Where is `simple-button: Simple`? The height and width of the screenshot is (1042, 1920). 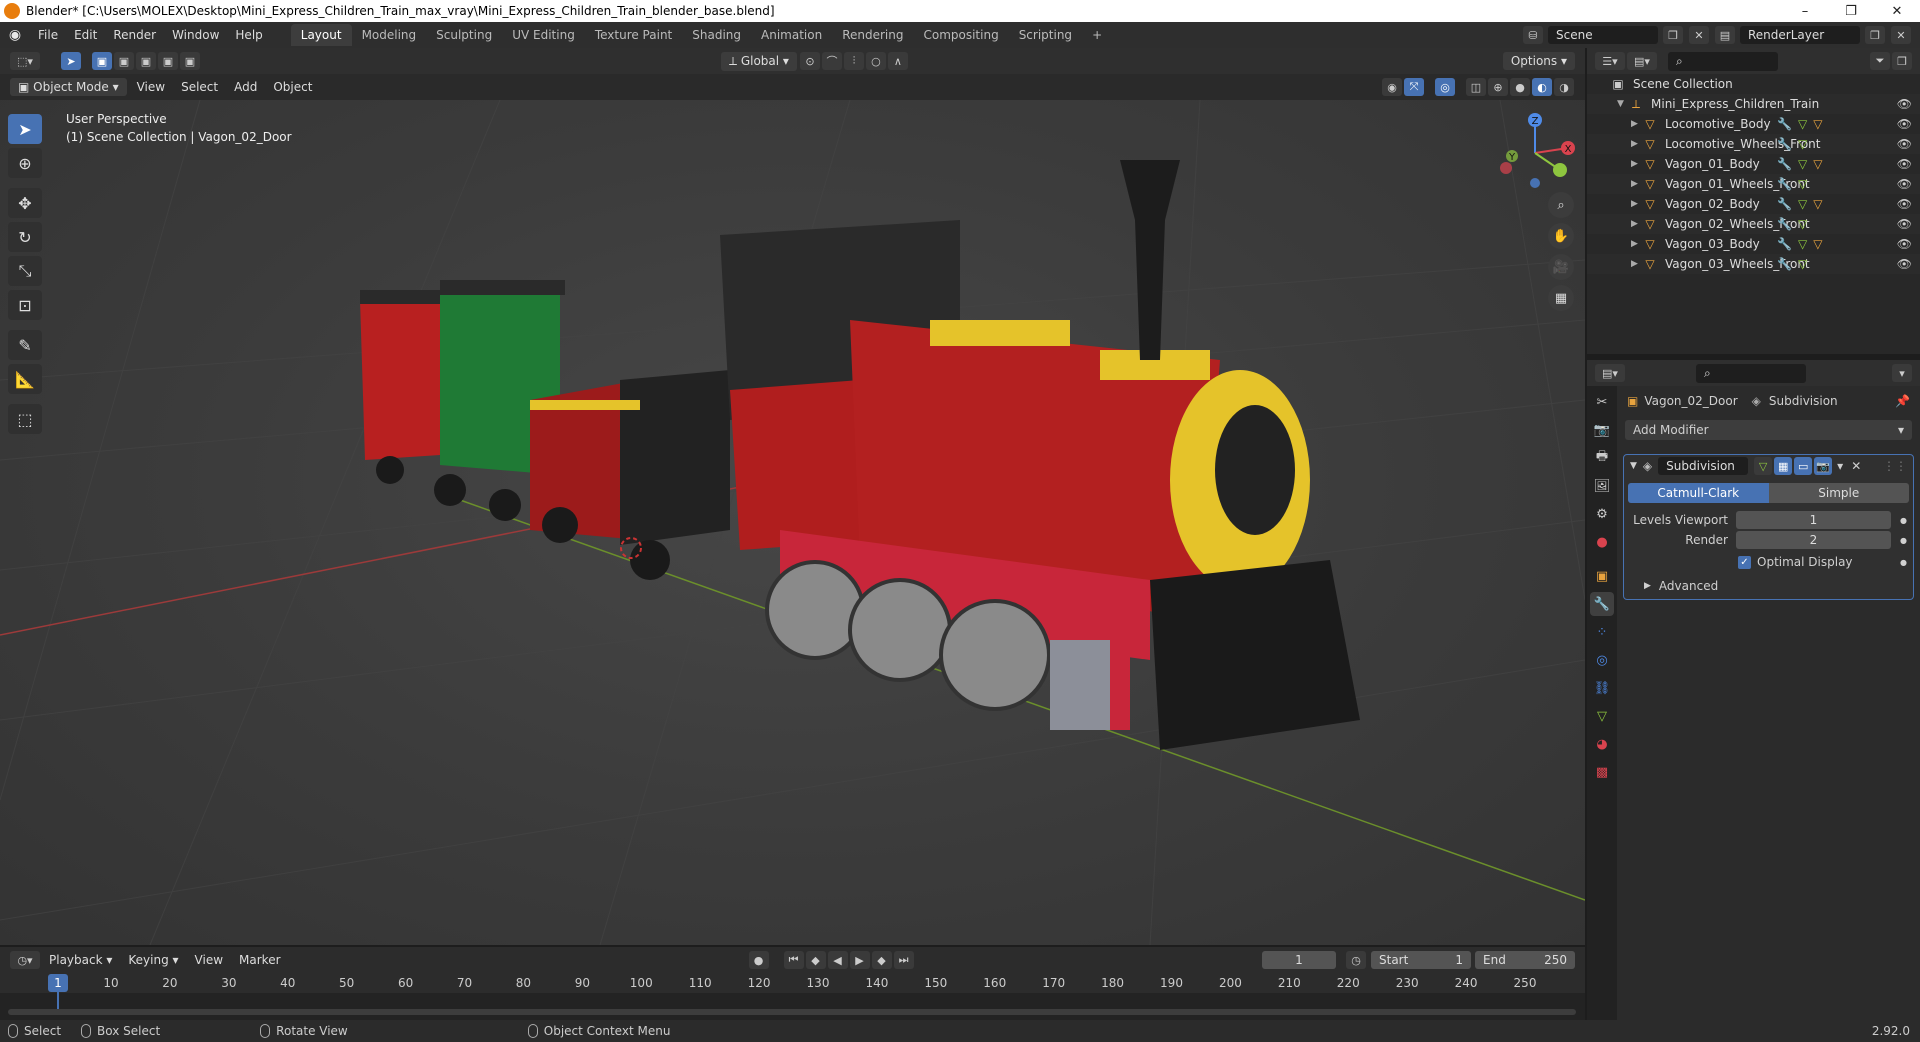
simple-button: Simple is located at coordinates (1838, 493).